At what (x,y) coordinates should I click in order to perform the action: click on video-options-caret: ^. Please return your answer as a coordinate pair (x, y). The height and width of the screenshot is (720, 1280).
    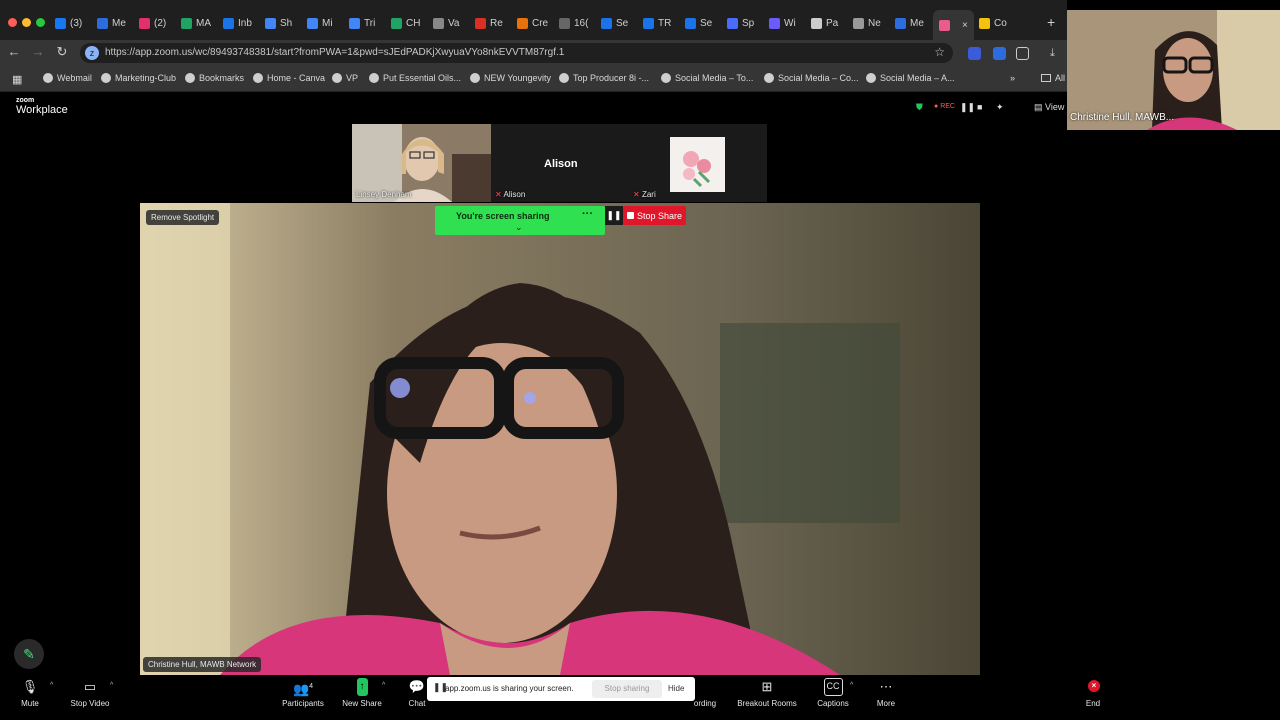
    Looking at the image, I should click on (111, 685).